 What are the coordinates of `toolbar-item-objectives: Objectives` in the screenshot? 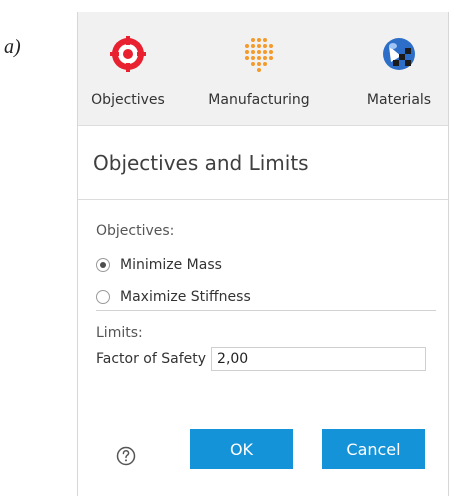 It's located at (128, 71).